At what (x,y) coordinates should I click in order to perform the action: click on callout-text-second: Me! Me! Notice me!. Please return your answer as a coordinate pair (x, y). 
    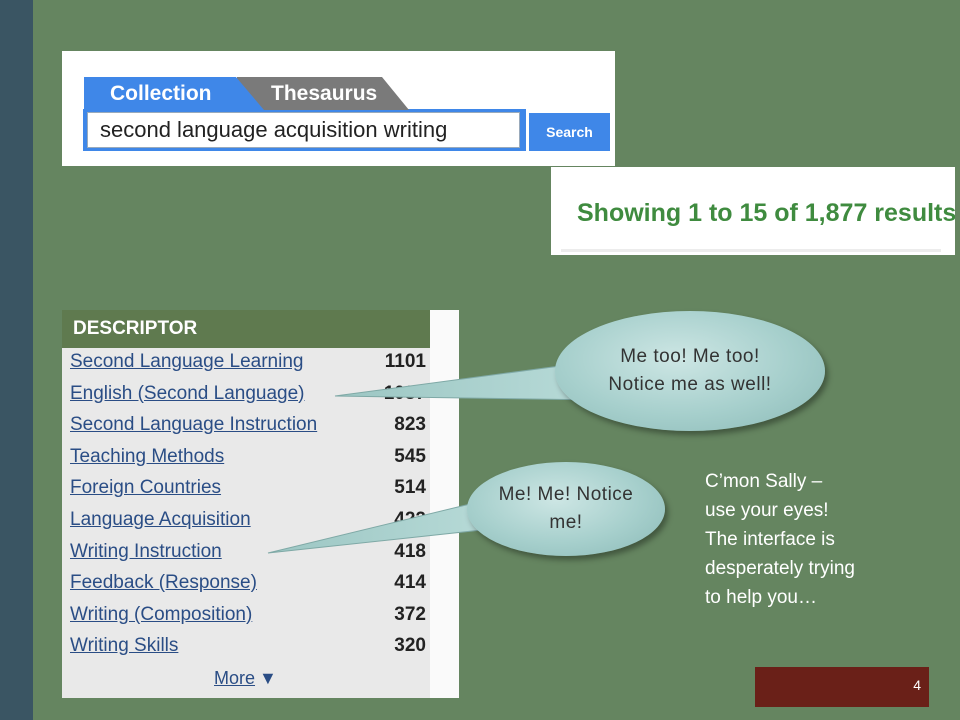
    Looking at the image, I should click on (566, 508).